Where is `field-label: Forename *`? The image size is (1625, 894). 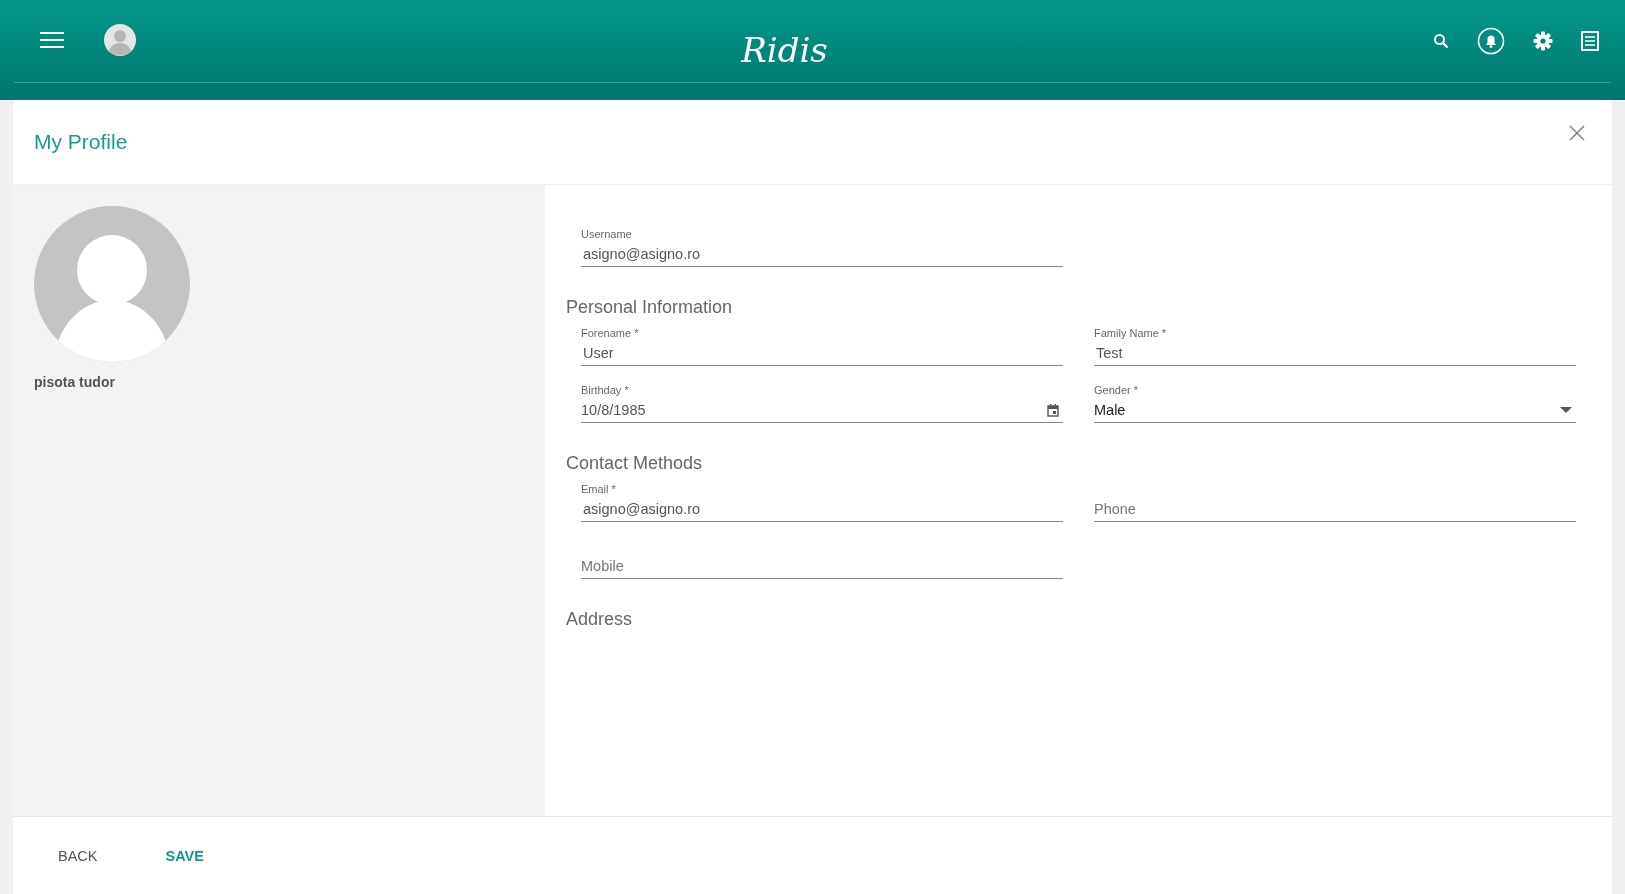
field-label: Forename * is located at coordinates (610, 333).